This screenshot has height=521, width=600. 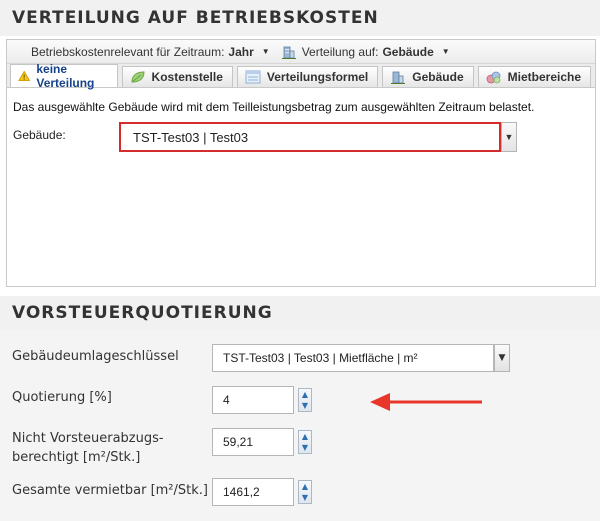 What do you see at coordinates (320, 358) in the screenshot?
I see `allocation-key-value: TST-Test03 | Test03 | Mietfläche | m²` at bounding box center [320, 358].